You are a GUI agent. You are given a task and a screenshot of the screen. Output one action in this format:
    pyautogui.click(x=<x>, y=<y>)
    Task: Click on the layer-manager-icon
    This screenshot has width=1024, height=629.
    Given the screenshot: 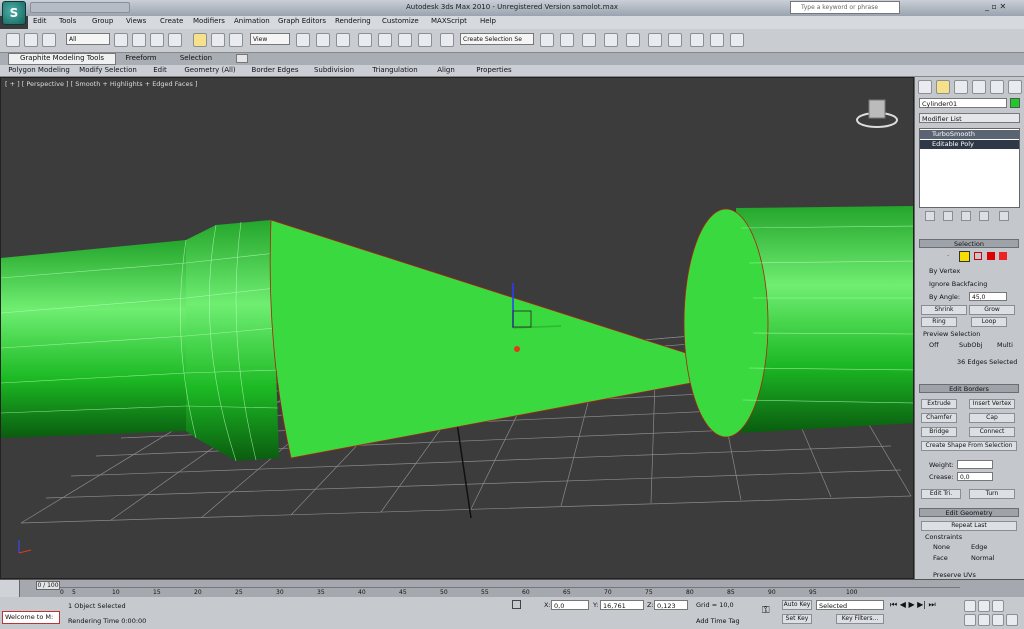 What is the action you would take?
    pyautogui.click(x=589, y=40)
    